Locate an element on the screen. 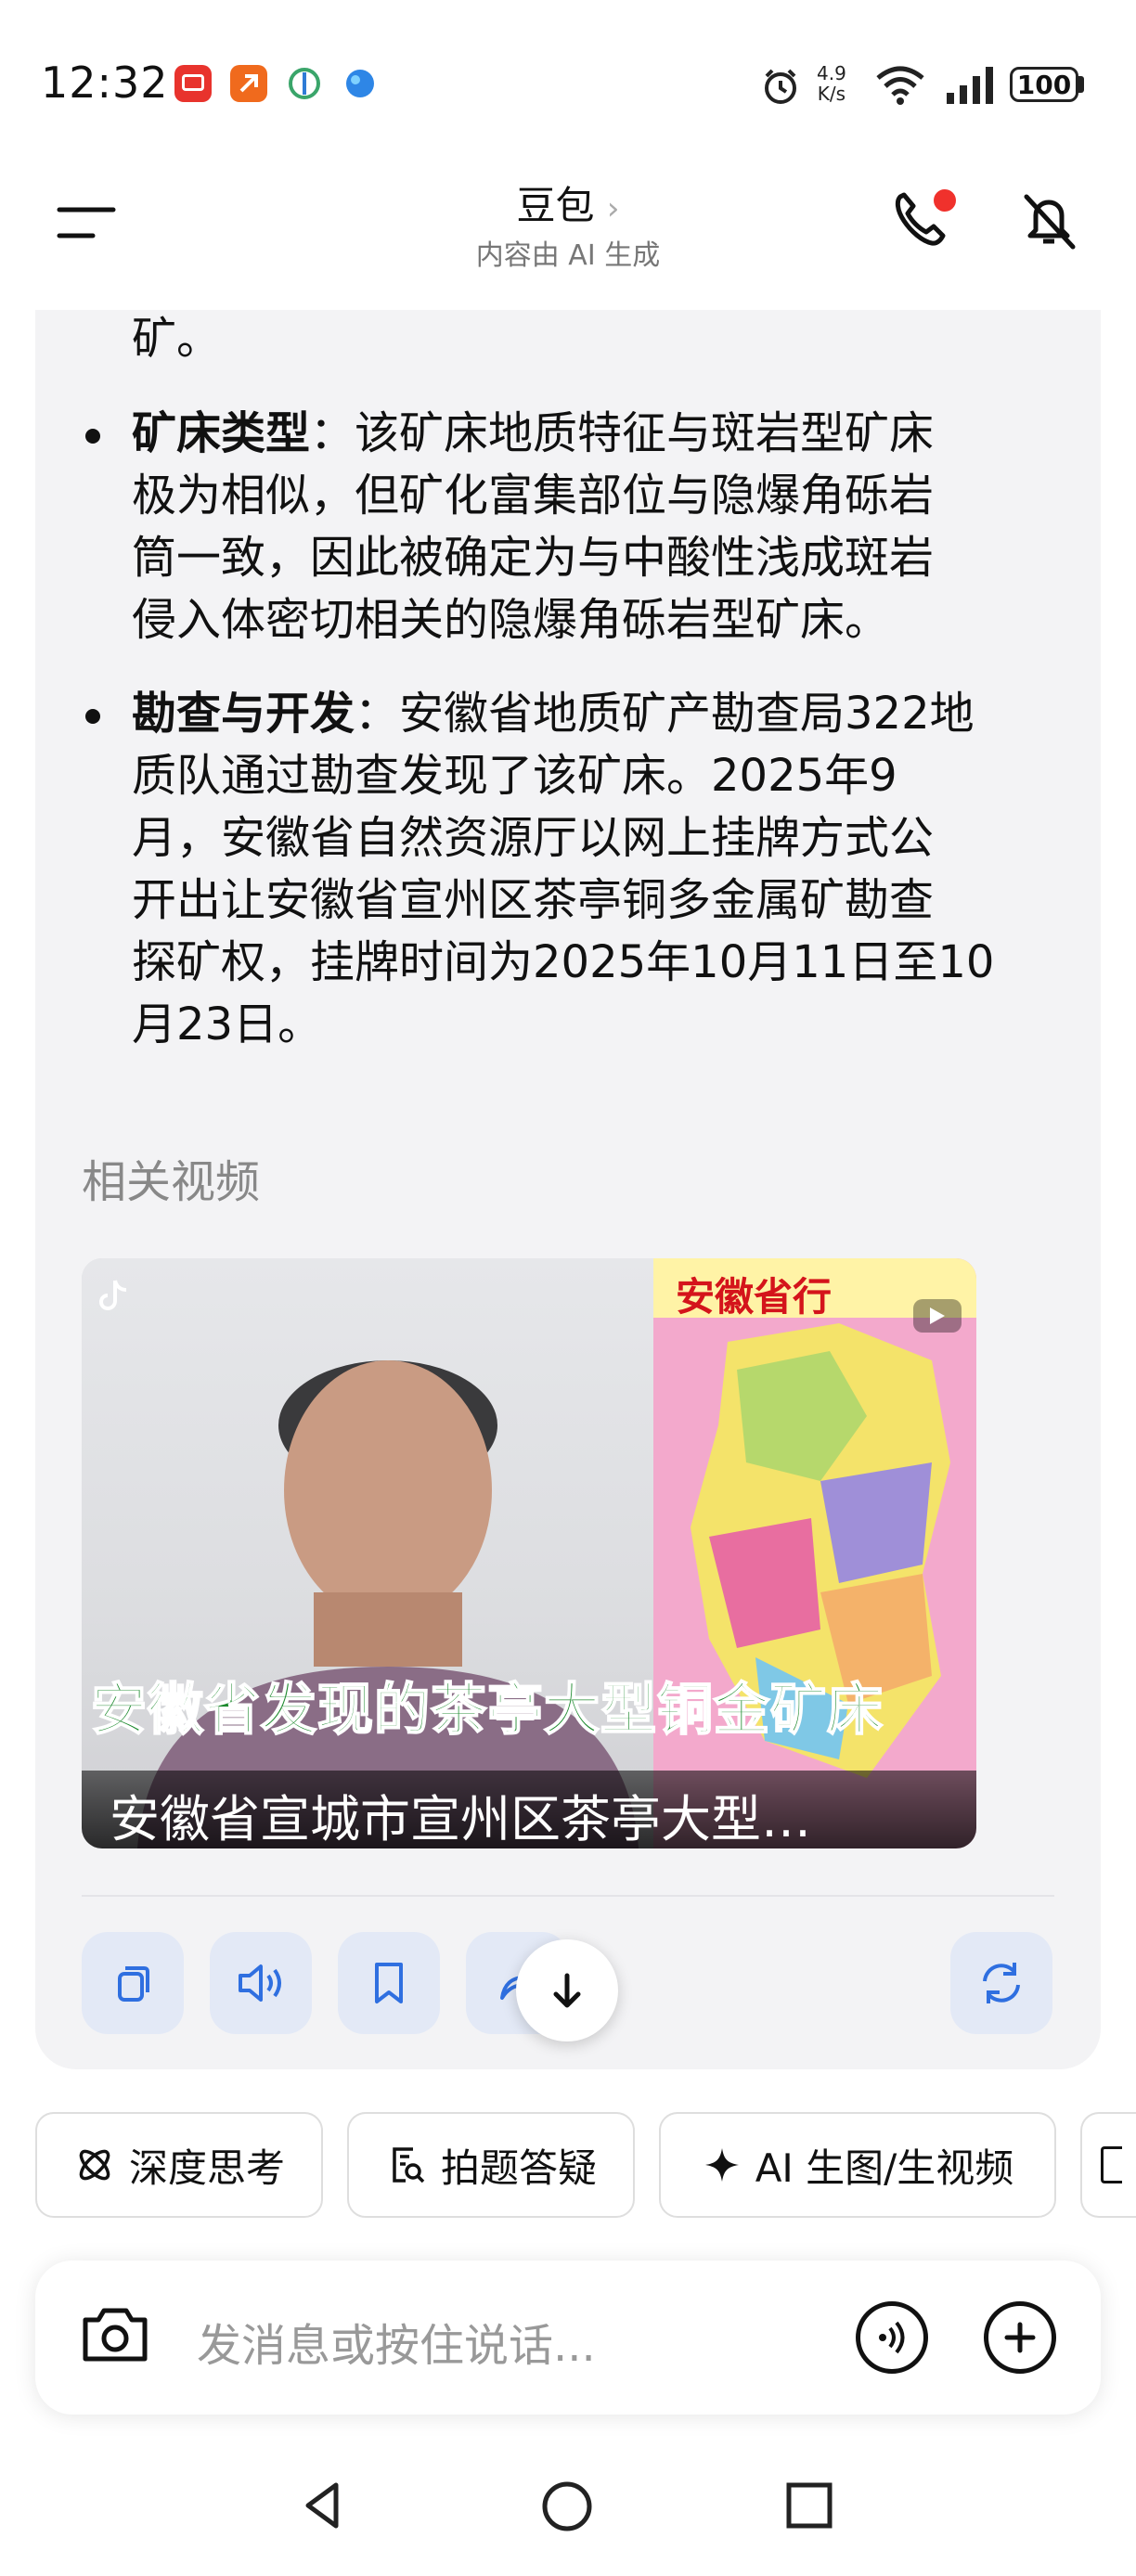 This screenshot has width=1136, height=2576. bullet-text-line: ：该矿床地质特征与斑岩型矿床 is located at coordinates (622, 433).